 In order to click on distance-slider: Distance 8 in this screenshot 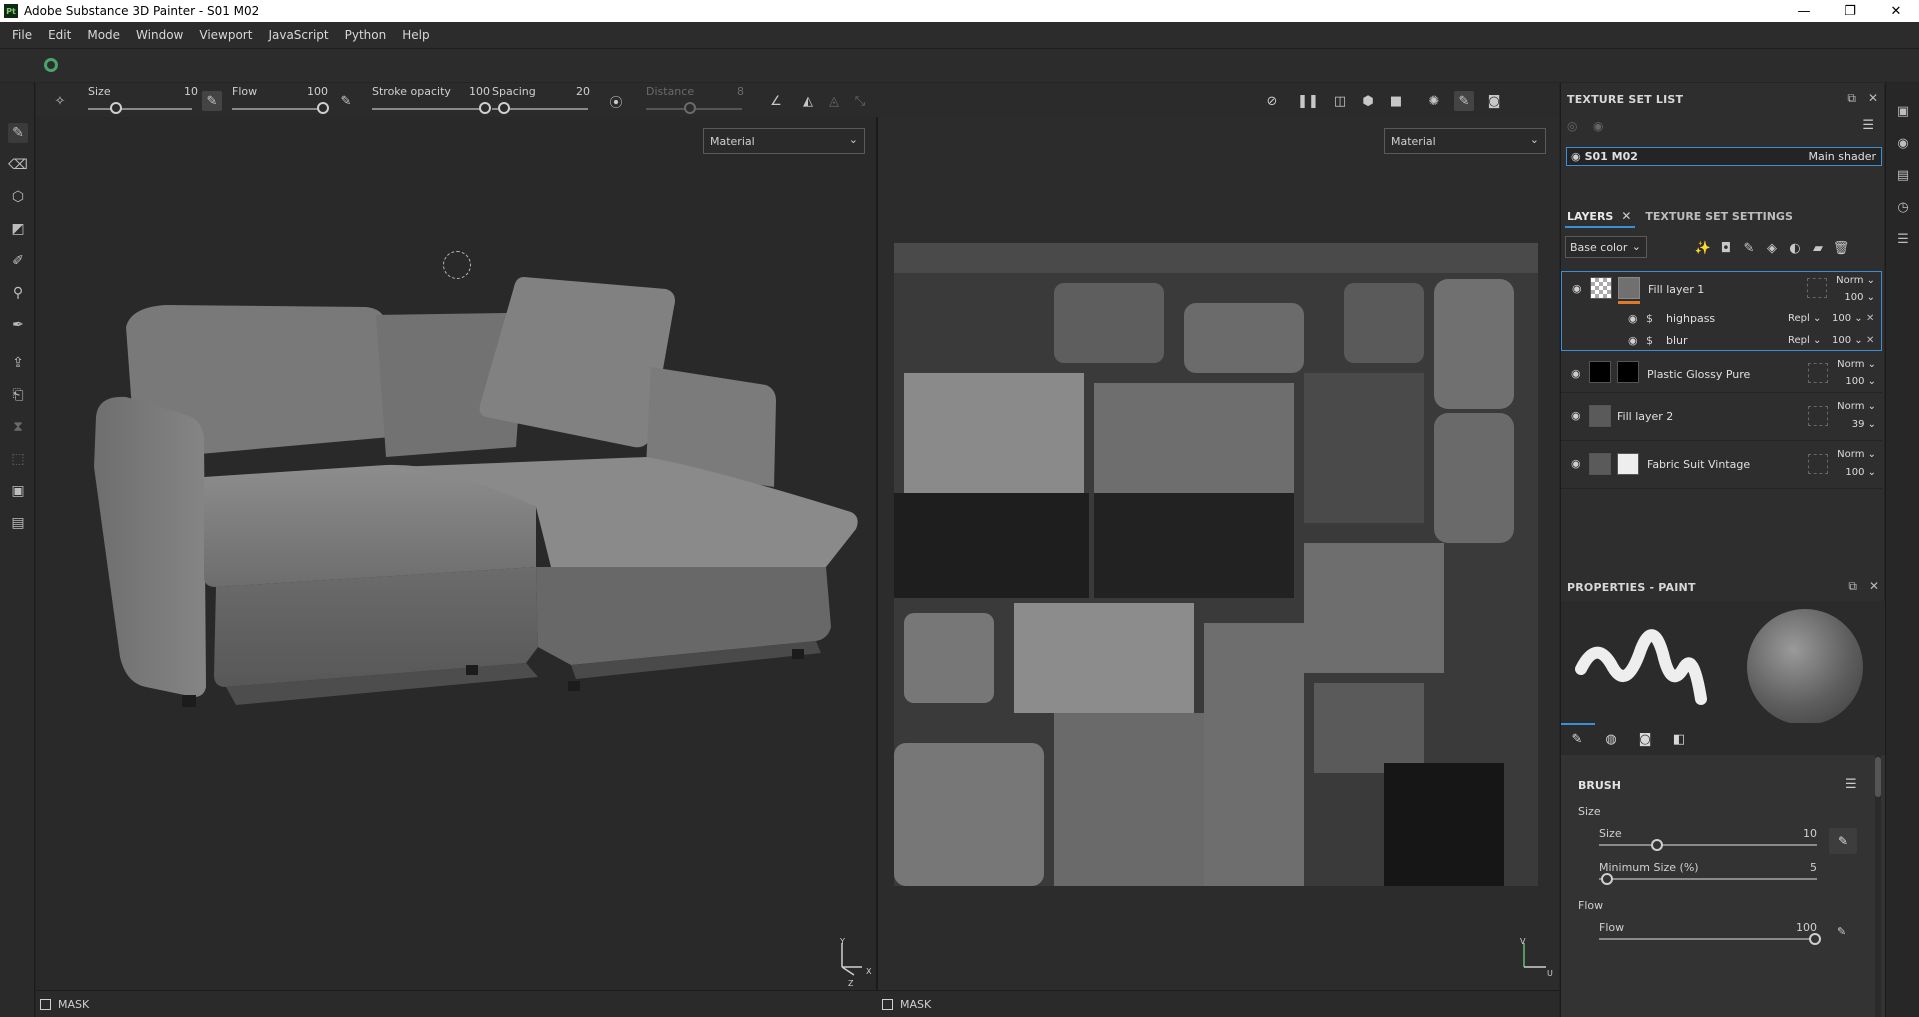, I will do `click(695, 100)`.